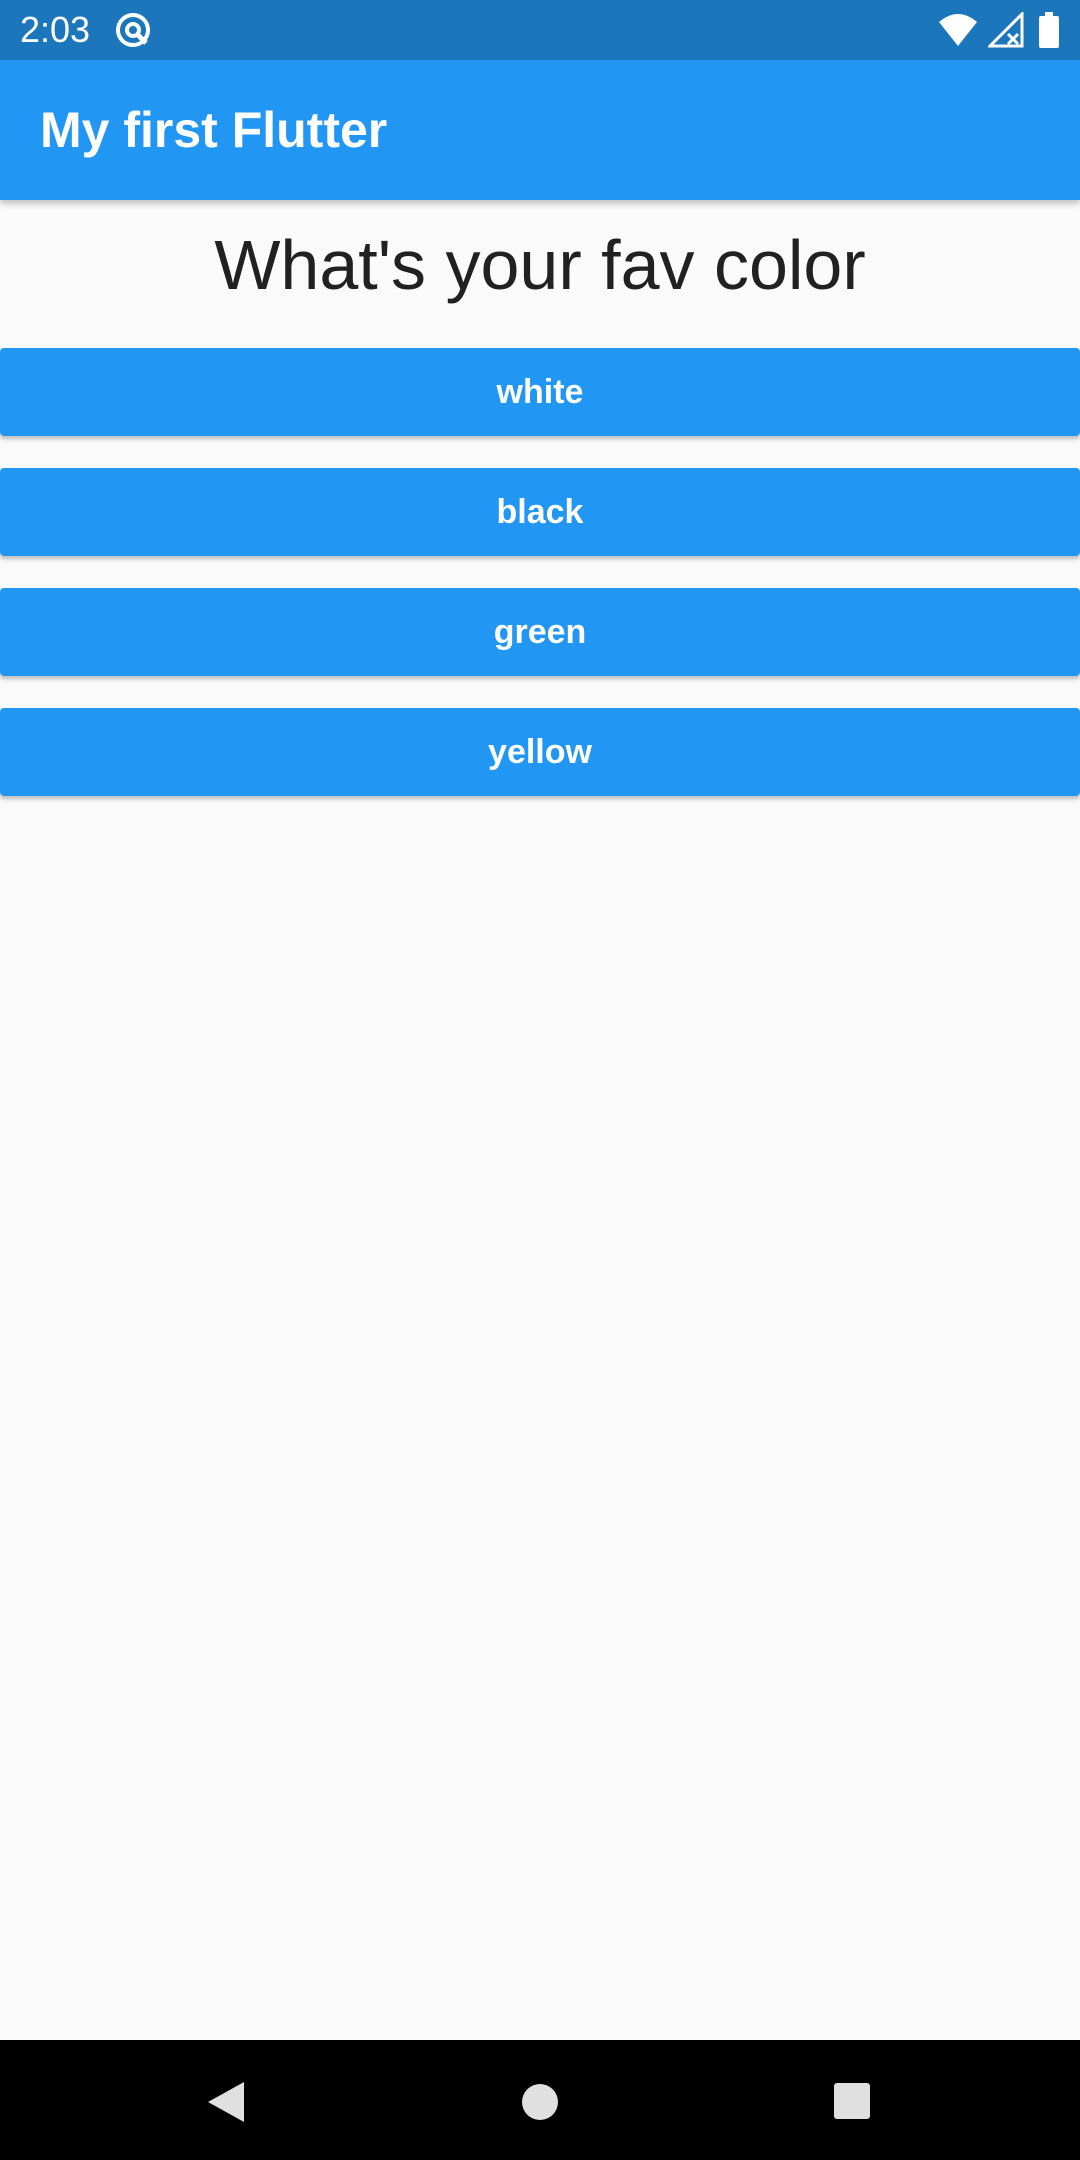 The width and height of the screenshot is (1080, 2160). I want to click on app-bar: My first Flutter, so click(540, 130).